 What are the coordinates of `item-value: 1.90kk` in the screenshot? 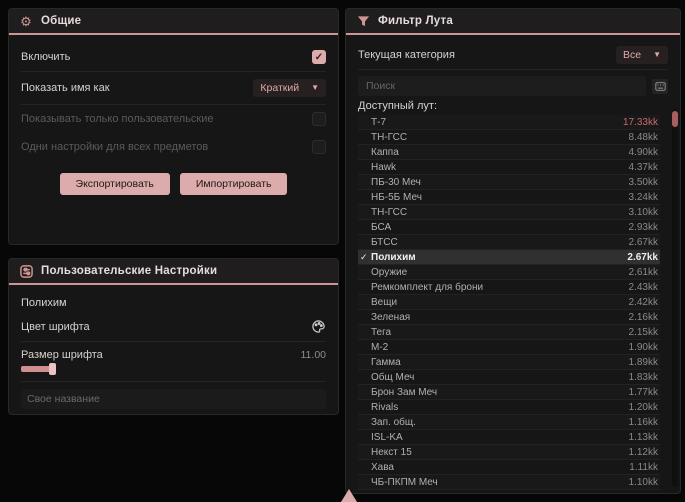 It's located at (643, 347).